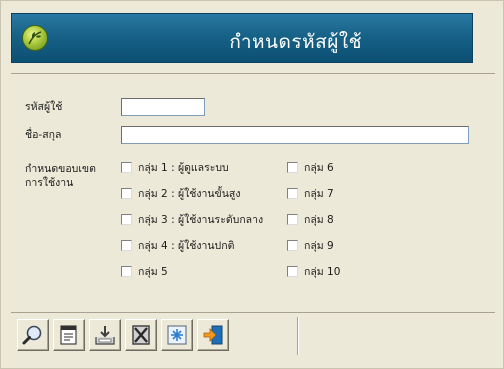 The height and width of the screenshot is (369, 504). What do you see at coordinates (298, 336) in the screenshot?
I see `toolbar-separator` at bounding box center [298, 336].